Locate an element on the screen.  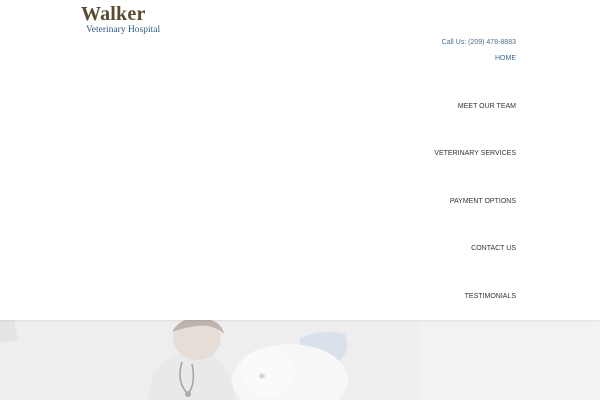
logo-name: Walker is located at coordinates (113, 14).